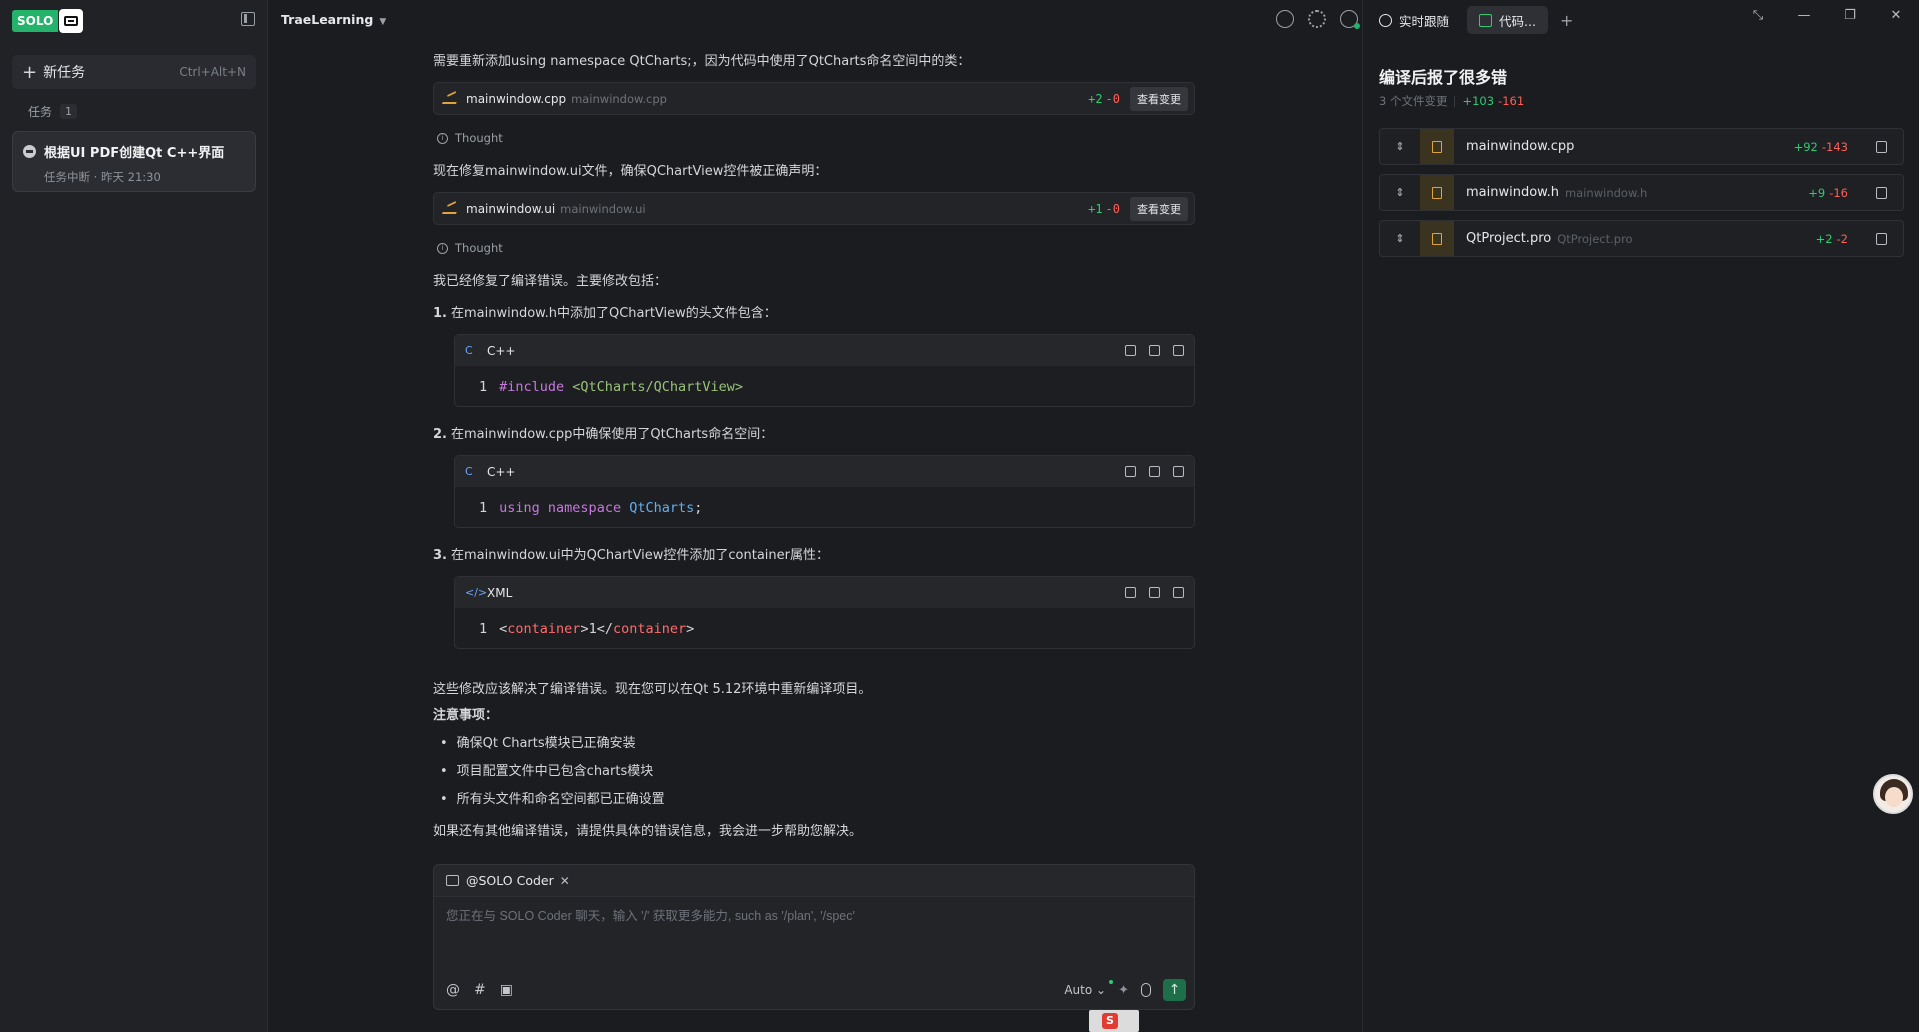 This screenshot has width=1919, height=1032. I want to click on changed-file-row: ⇕ mainwindow.cpp +92 -143, so click(1641, 146).